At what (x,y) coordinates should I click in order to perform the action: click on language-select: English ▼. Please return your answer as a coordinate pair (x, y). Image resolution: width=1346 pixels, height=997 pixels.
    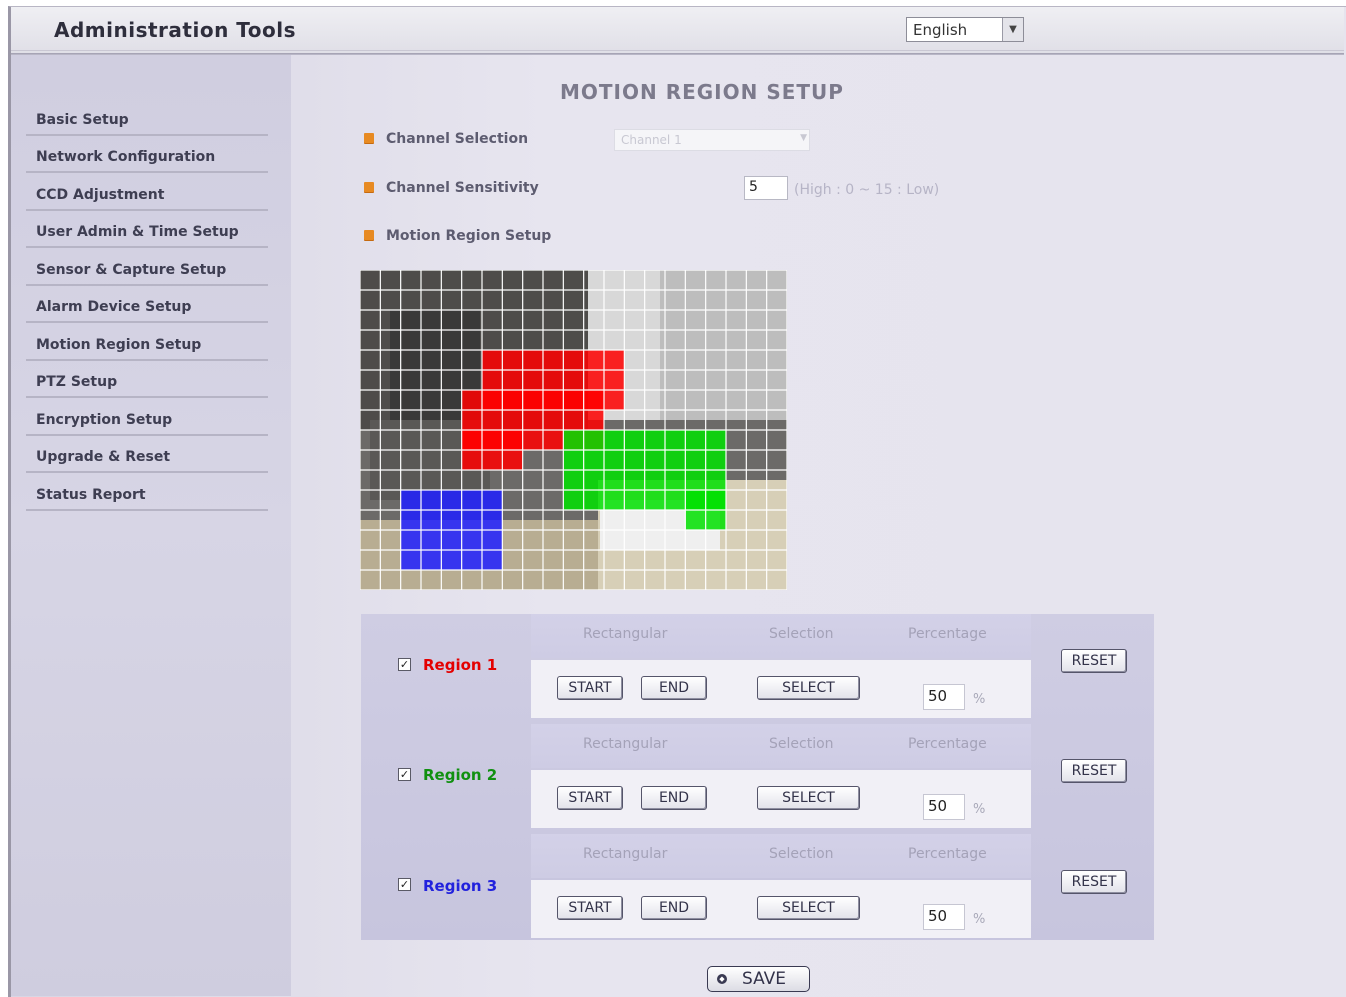
    Looking at the image, I should click on (965, 29).